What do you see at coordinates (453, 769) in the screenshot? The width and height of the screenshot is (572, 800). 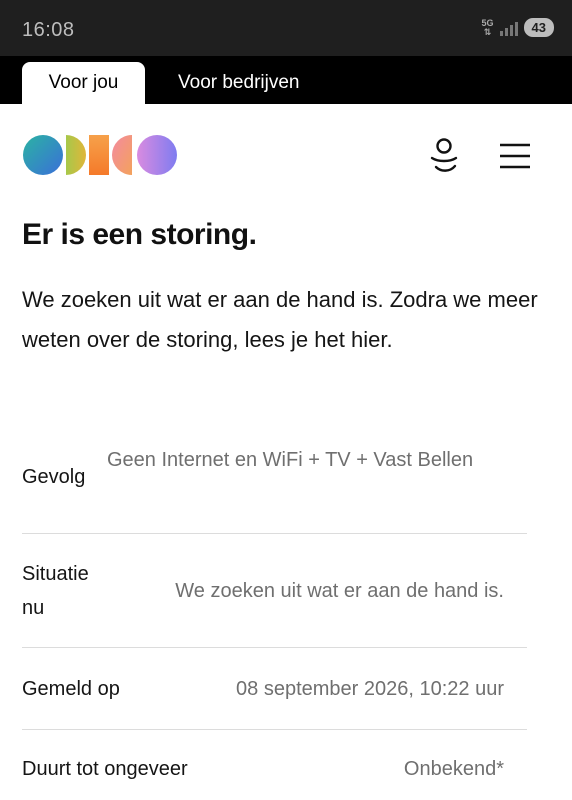 I see `row-value: Onbekend*` at bounding box center [453, 769].